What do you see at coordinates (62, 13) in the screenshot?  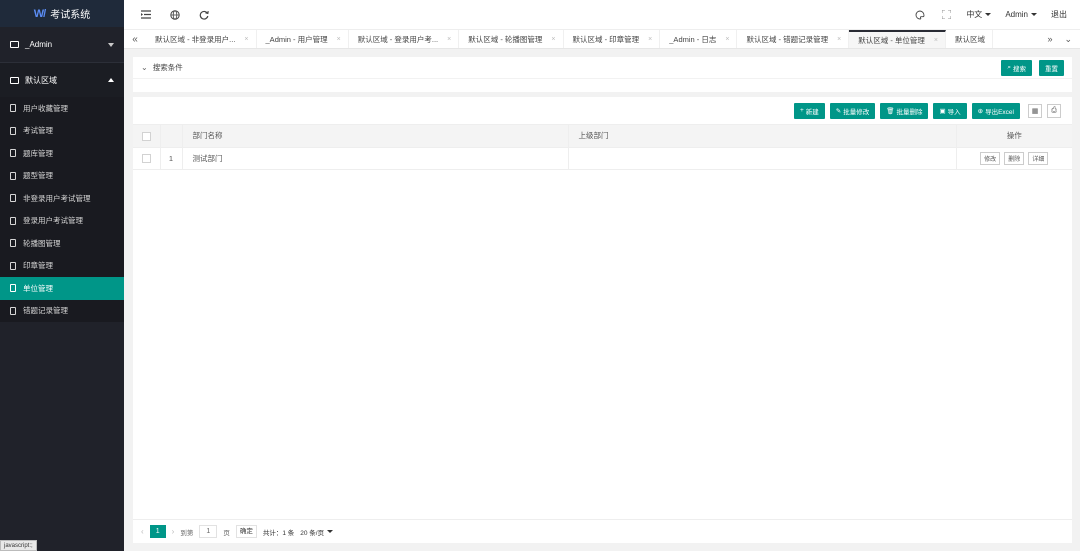 I see `app-logo: W/ 考试系统` at bounding box center [62, 13].